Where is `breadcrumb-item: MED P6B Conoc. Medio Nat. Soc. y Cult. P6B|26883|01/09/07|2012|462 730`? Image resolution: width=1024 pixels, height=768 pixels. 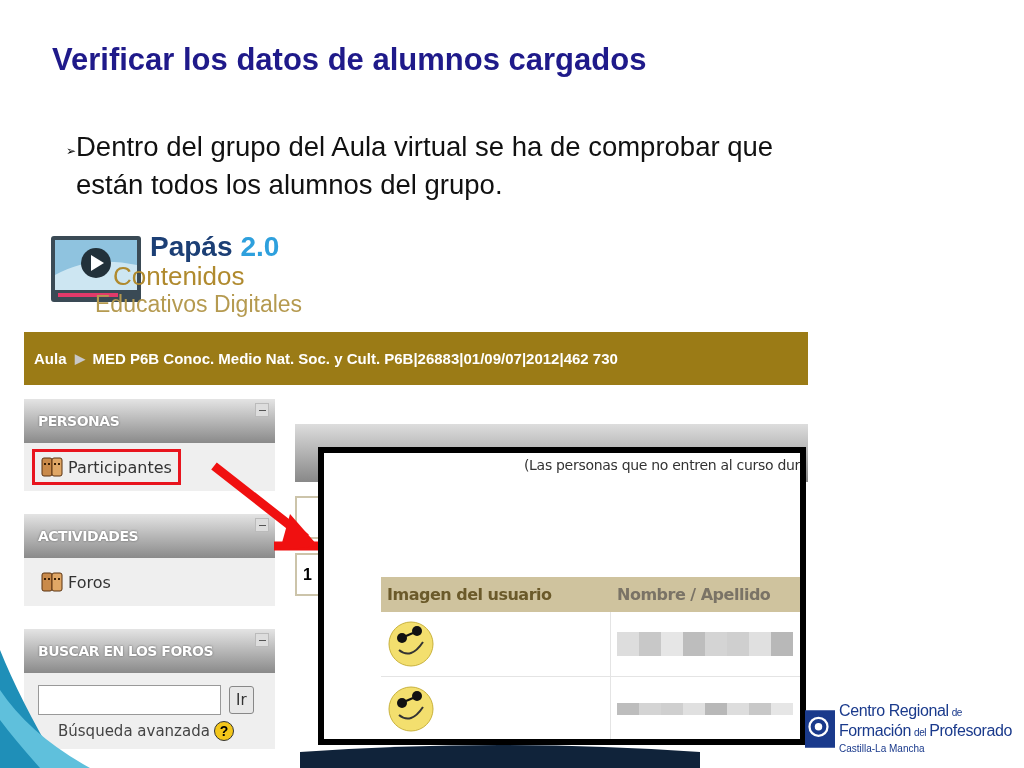 breadcrumb-item: MED P6B Conoc. Medio Nat. Soc. y Cult. P6B|26883|01/09/07|2012|462 730 is located at coordinates (355, 358).